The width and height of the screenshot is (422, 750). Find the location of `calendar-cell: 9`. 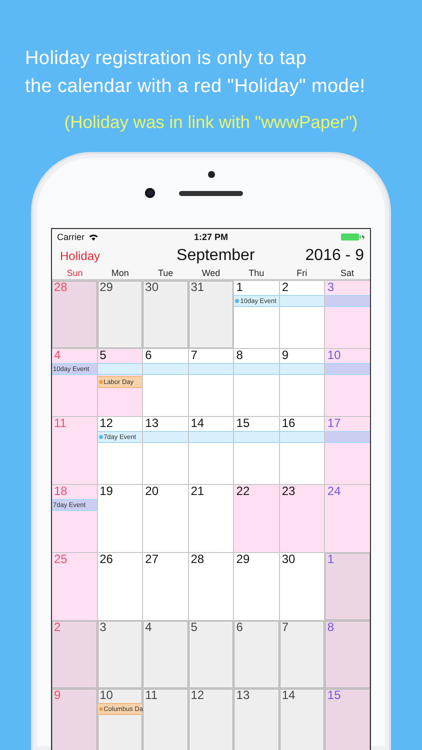

calendar-cell: 9 is located at coordinates (302, 382).